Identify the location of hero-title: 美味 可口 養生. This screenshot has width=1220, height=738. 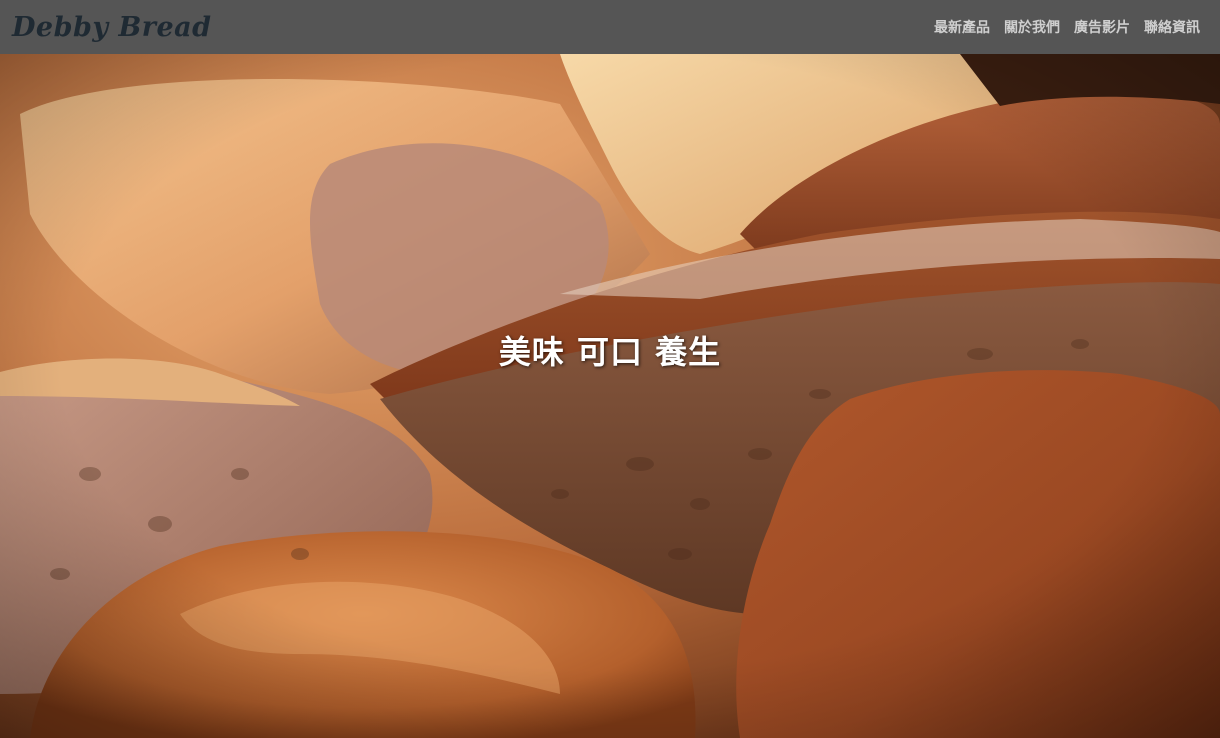
(610, 352).